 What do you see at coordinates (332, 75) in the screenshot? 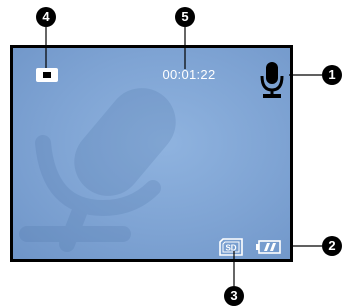
I see `callout-1: 1` at bounding box center [332, 75].